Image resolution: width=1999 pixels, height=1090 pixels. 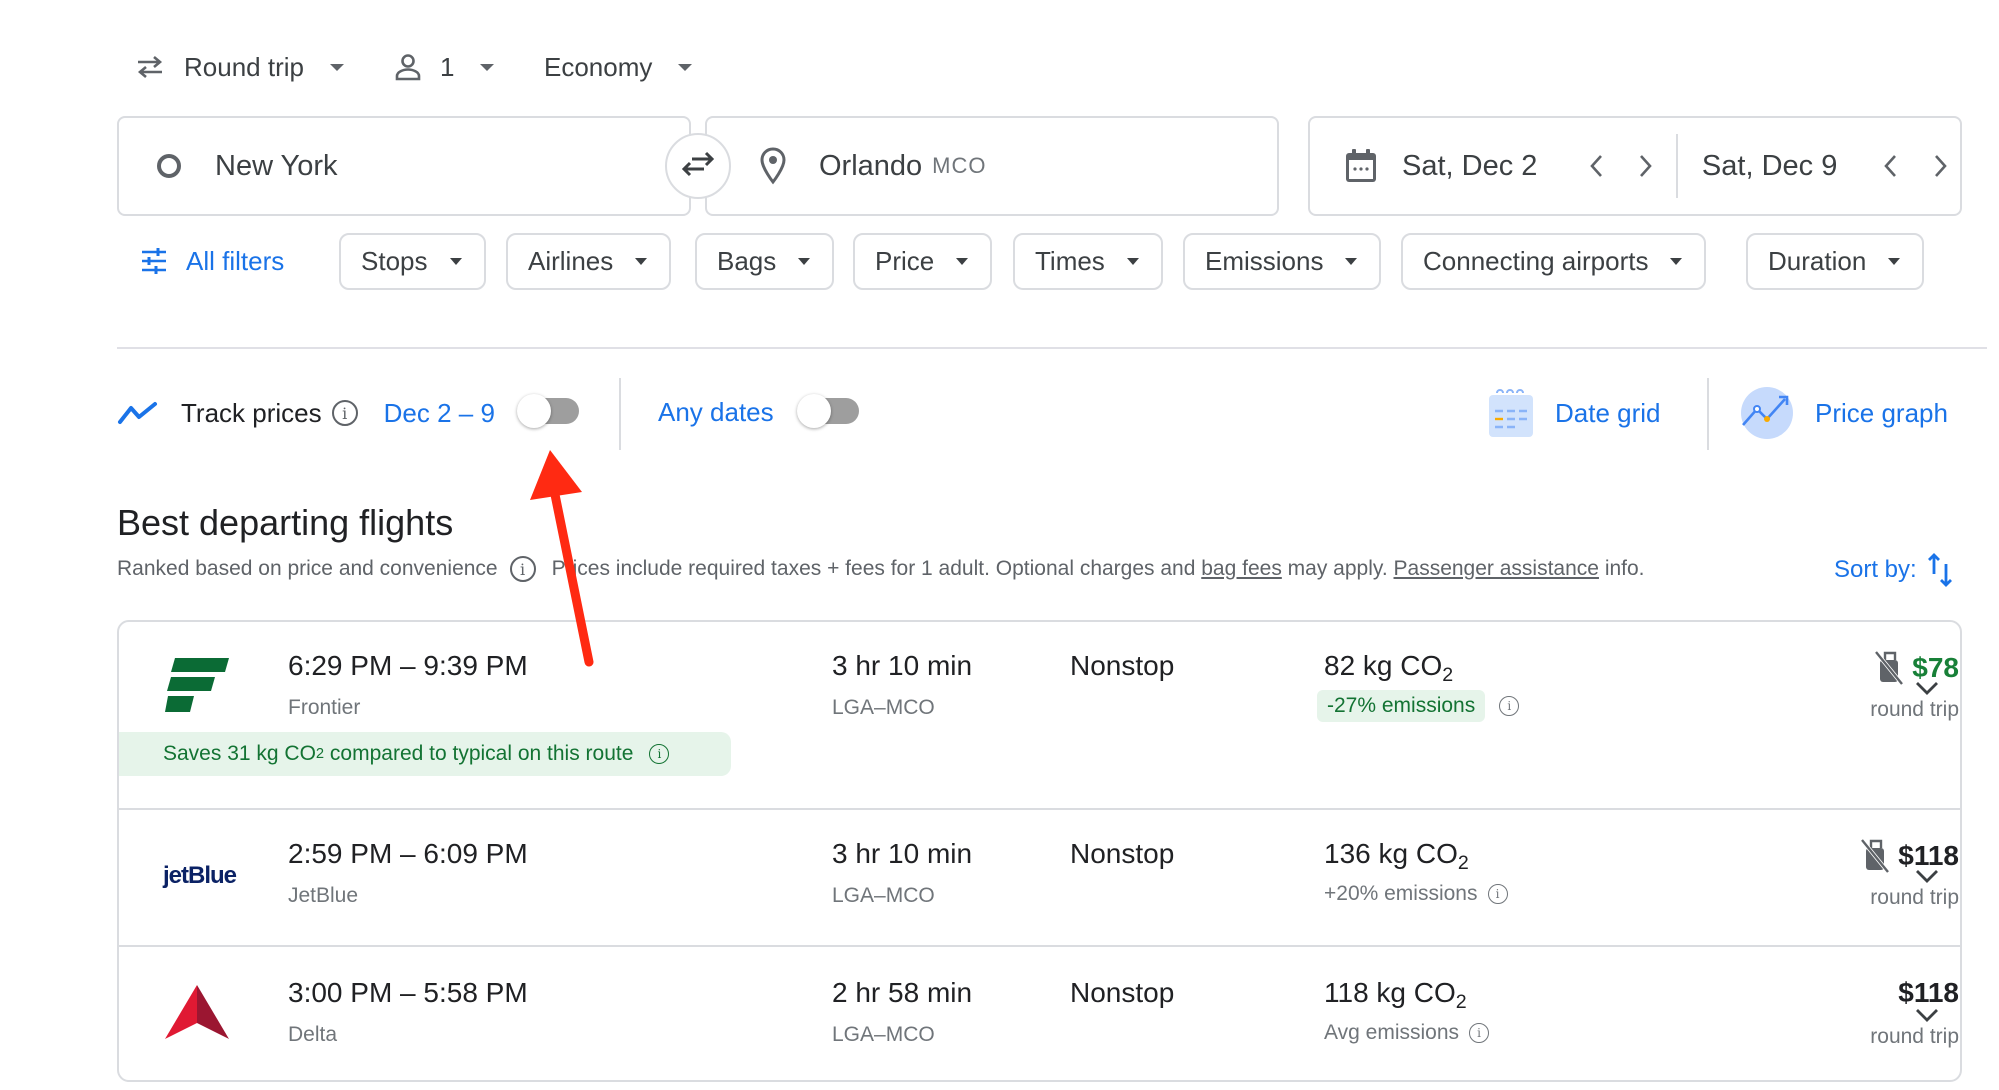 I want to click on depart-next-day-button, so click(x=1645, y=166).